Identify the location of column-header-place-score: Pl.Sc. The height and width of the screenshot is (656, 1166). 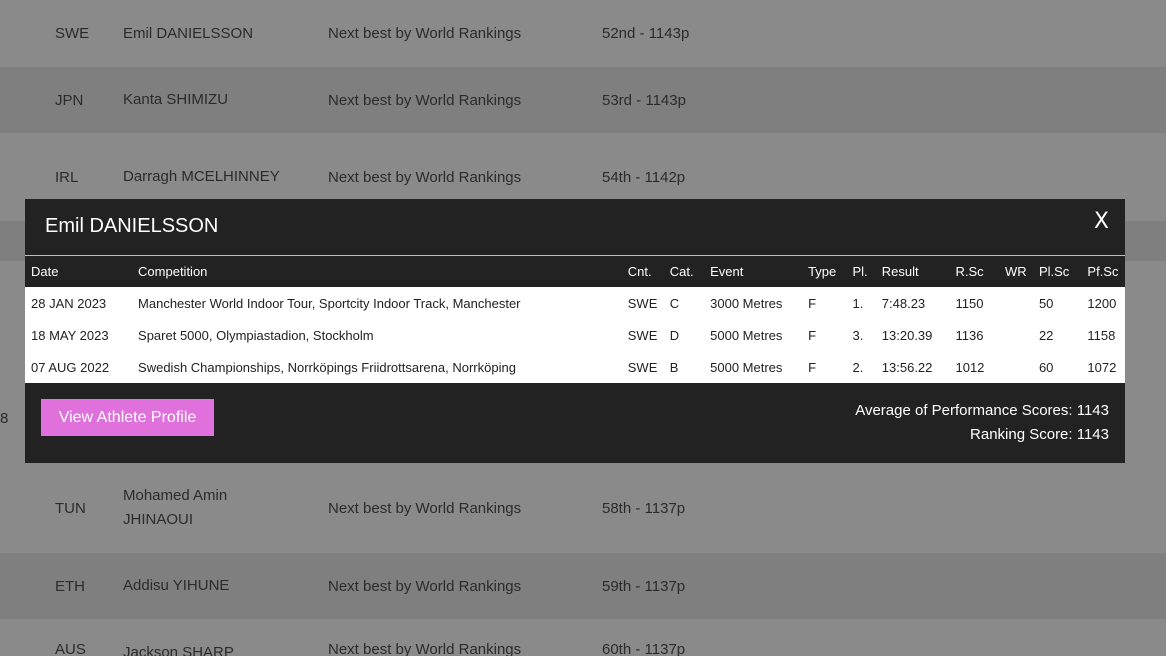
(1057, 271).